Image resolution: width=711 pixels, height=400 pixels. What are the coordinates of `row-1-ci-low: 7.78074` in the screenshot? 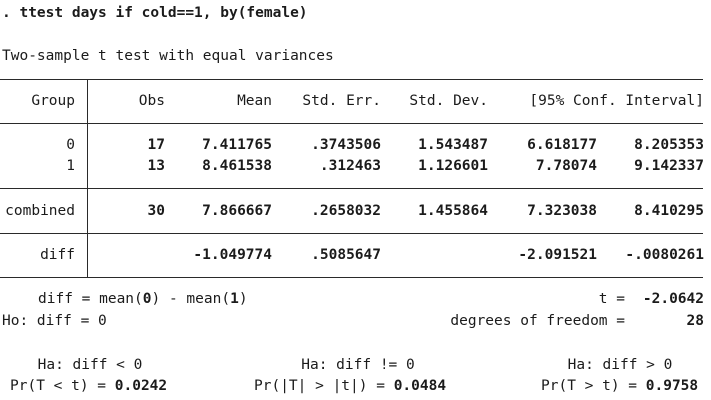 It's located at (566, 166).